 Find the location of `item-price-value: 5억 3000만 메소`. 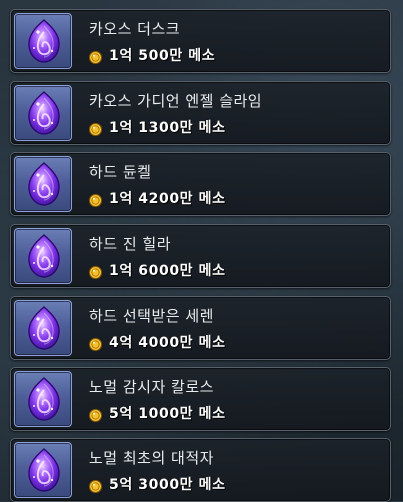

item-price-value: 5억 3000만 메소 is located at coordinates (167, 485).